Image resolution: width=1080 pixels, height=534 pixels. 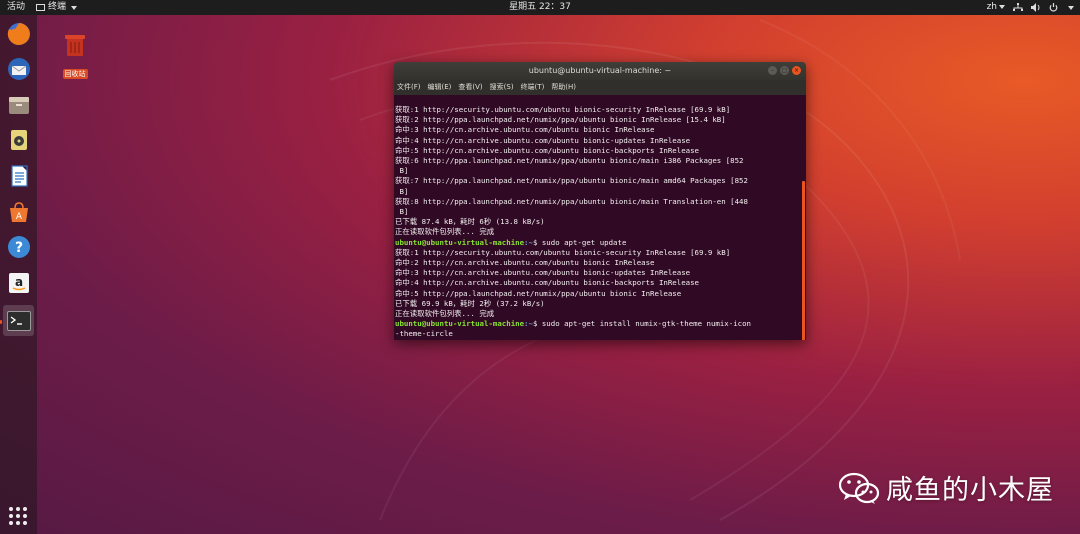 What do you see at coordinates (796, 70) in the screenshot?
I see `close-button: ×` at bounding box center [796, 70].